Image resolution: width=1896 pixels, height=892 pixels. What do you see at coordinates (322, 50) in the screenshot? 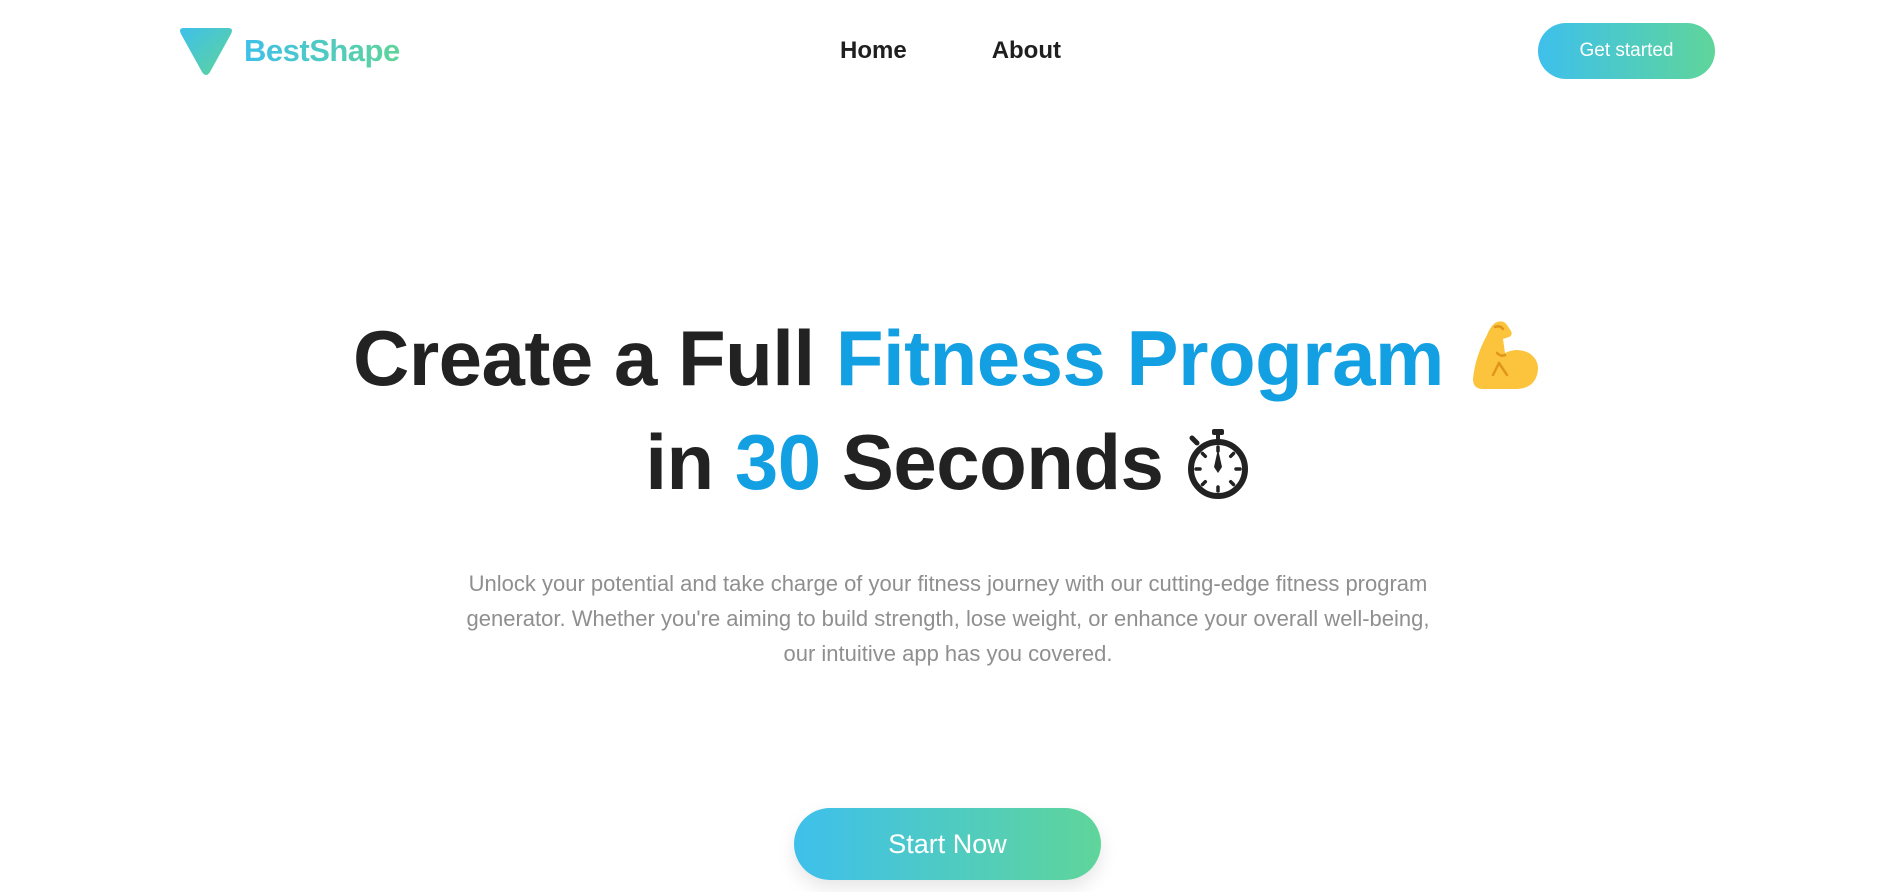
I see `brand-name: BestShape` at bounding box center [322, 50].